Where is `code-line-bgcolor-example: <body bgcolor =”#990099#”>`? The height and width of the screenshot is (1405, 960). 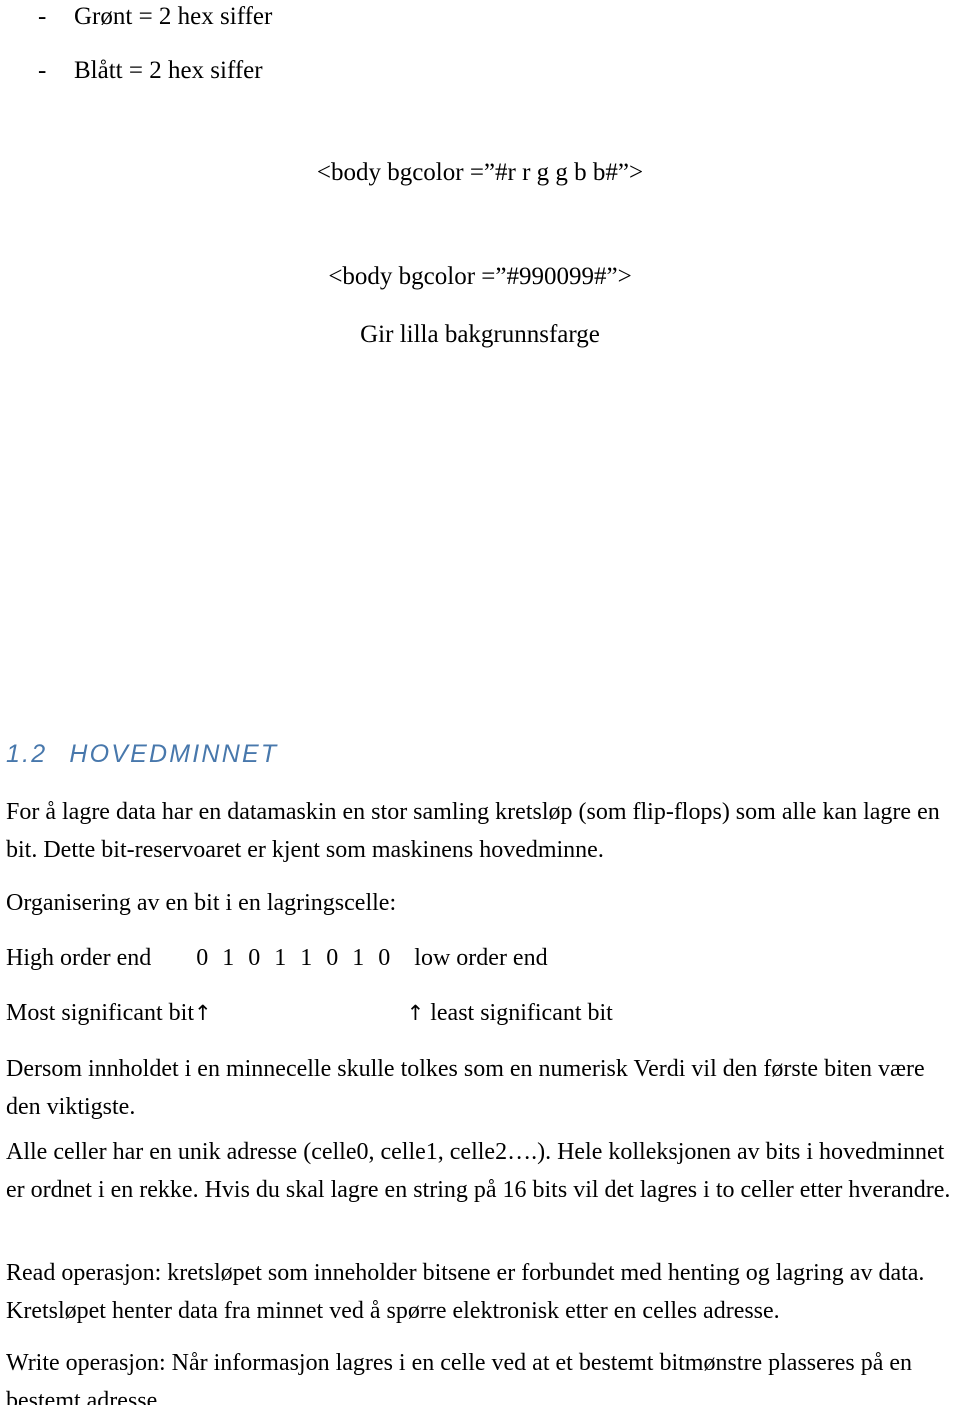
code-line-bgcolor-example: <body bgcolor =”#990099#”> is located at coordinates (480, 276).